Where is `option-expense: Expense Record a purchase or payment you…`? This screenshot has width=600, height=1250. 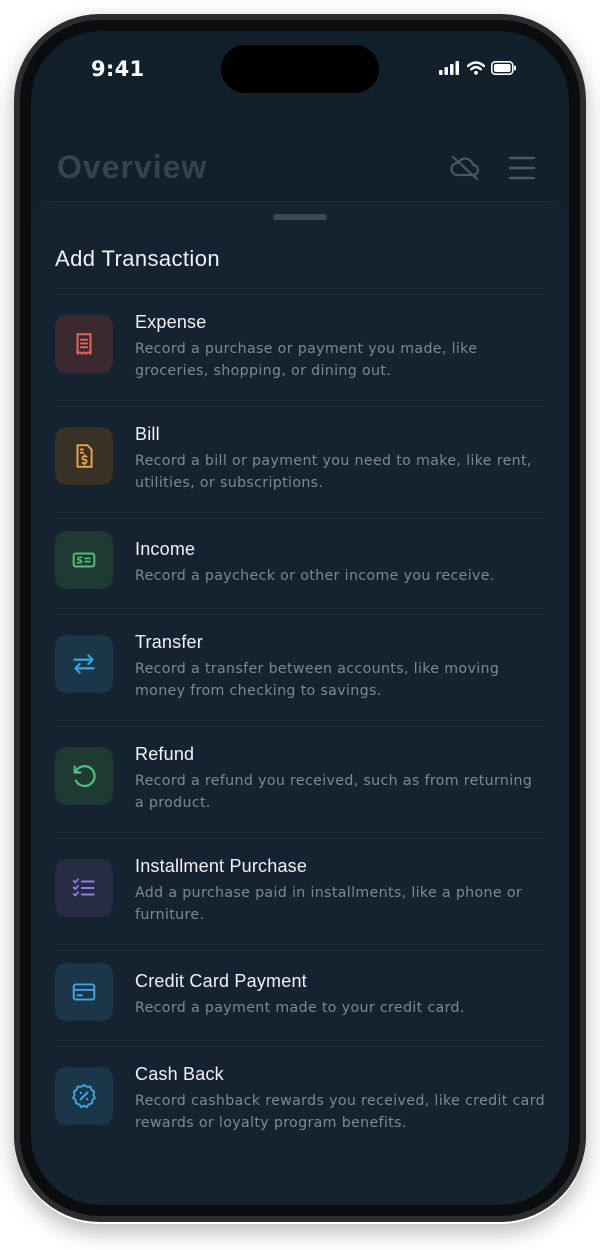 option-expense: Expense Record a purchase or payment you… is located at coordinates (300, 345).